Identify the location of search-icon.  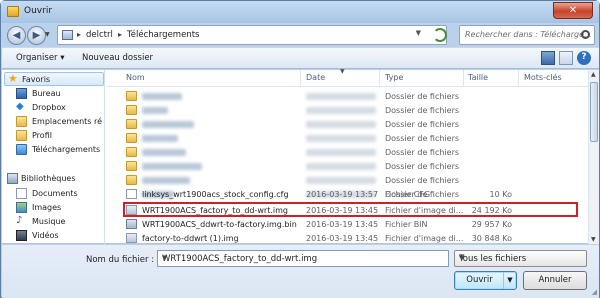
(585, 34).